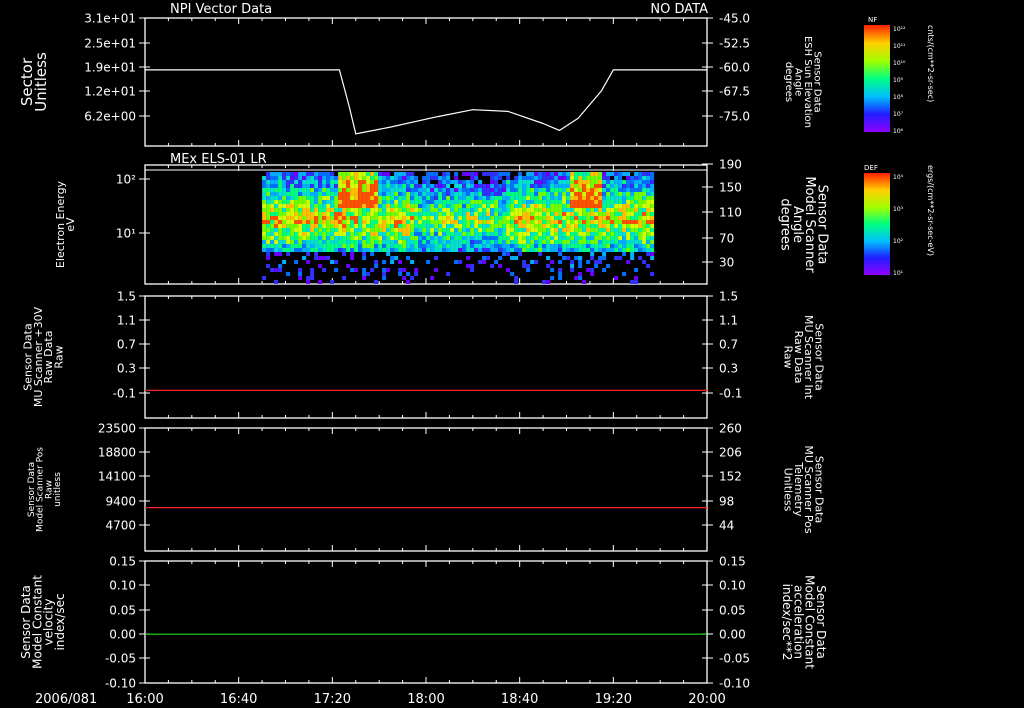 This screenshot has height=708, width=1024. What do you see at coordinates (126, 234) in the screenshot?
I see `left-tick-label: 10¹` at bounding box center [126, 234].